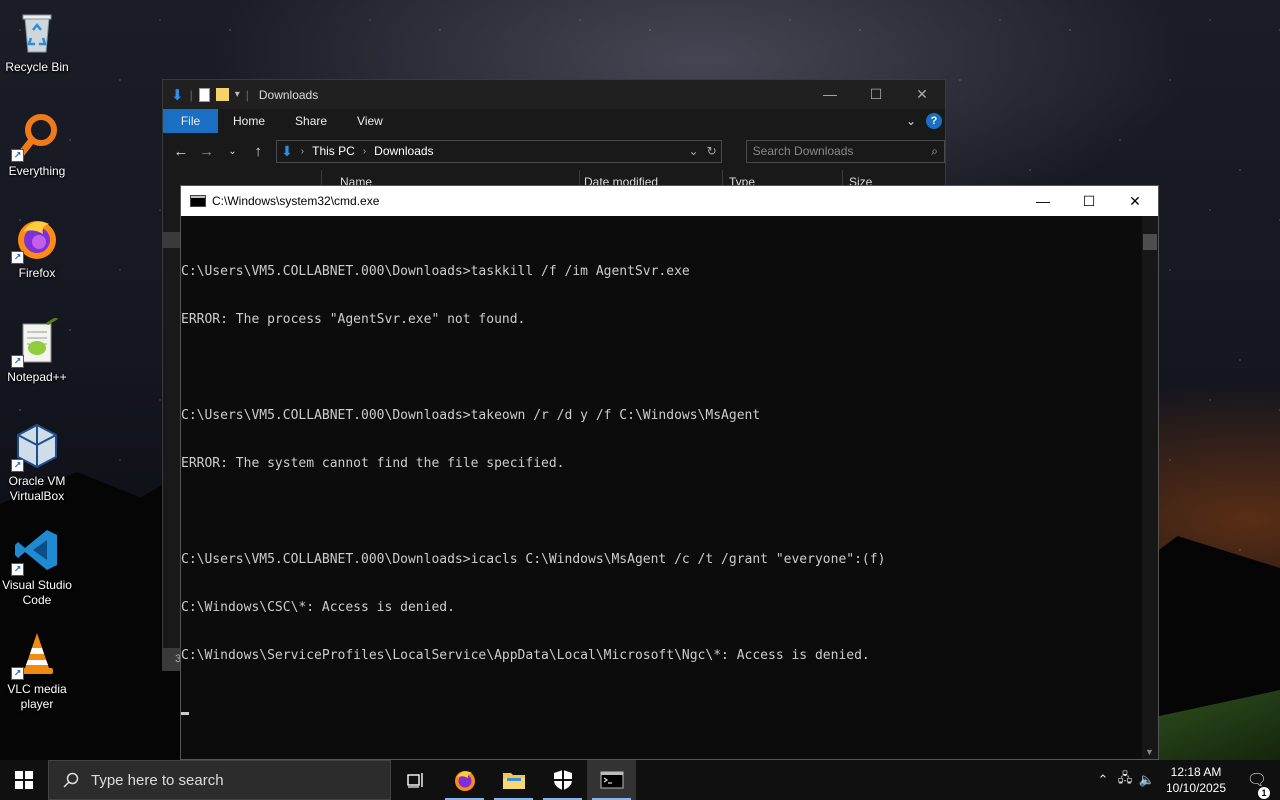 This screenshot has height=800, width=1280. Describe the element at coordinates (1196, 788) in the screenshot. I see `clock-date: 10/10/2025` at that location.